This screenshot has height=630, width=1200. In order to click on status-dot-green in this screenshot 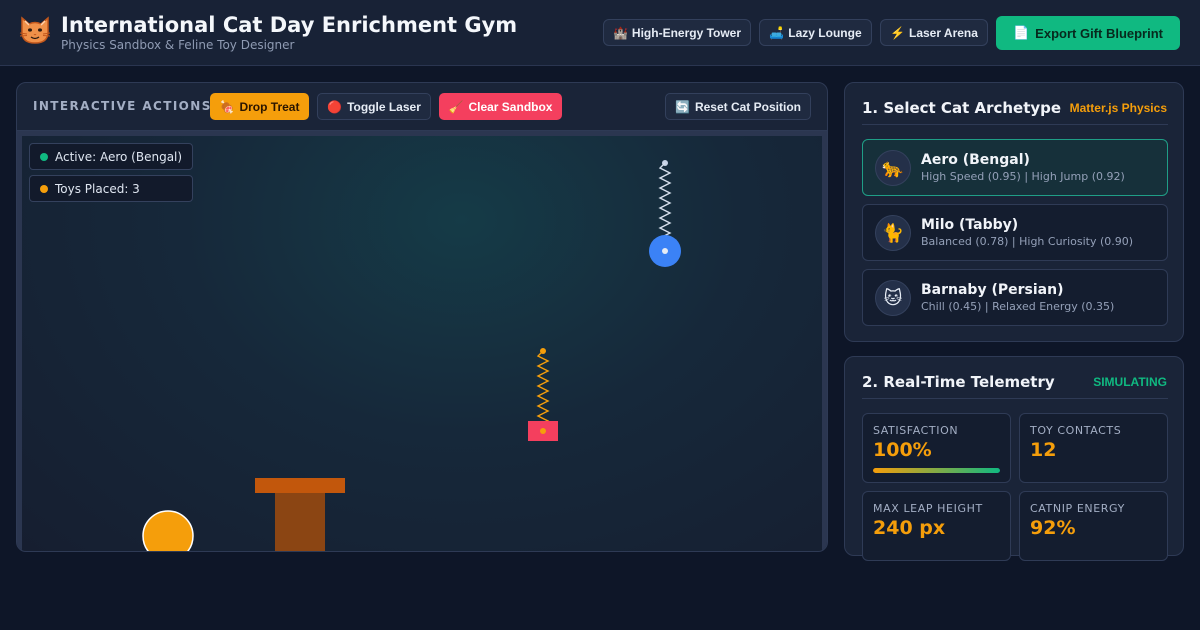, I will do `click(44, 156)`.